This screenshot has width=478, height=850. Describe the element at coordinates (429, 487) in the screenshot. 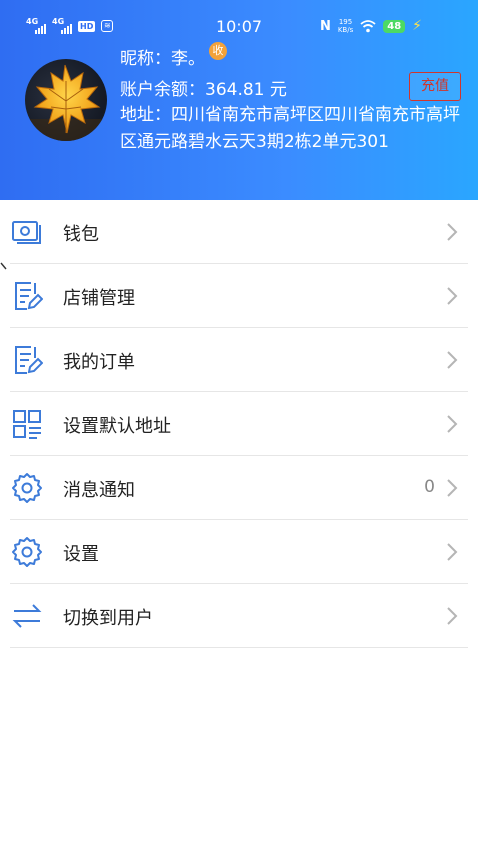

I see `notification-count: 0` at that location.